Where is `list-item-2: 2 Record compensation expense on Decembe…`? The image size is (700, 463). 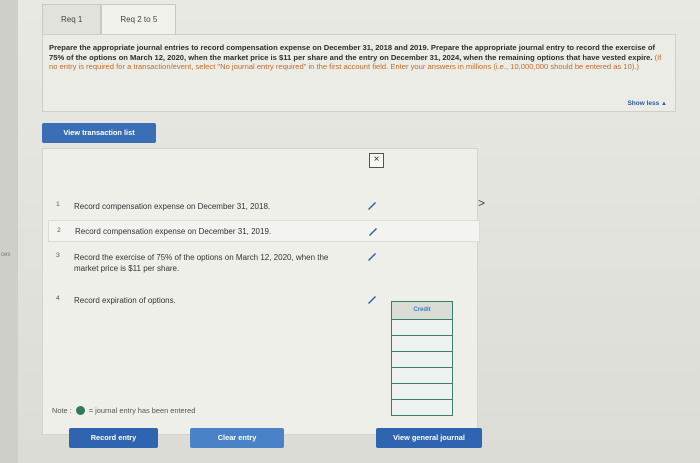
list-item-2: 2 Record compensation expense on Decembe… is located at coordinates (264, 231).